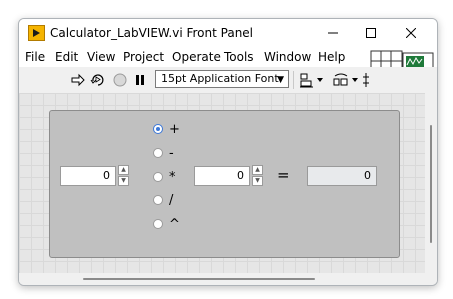 This screenshot has height=299, width=453. What do you see at coordinates (239, 57) in the screenshot?
I see `menu-tools: Tools` at bounding box center [239, 57].